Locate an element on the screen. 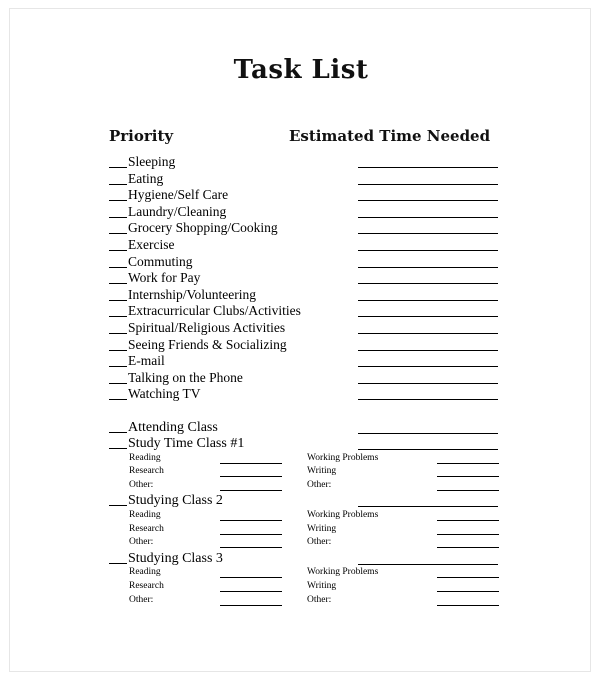 The height and width of the screenshot is (680, 600). study-class-item-2: Studying Class 3 is located at coordinates (166, 558).